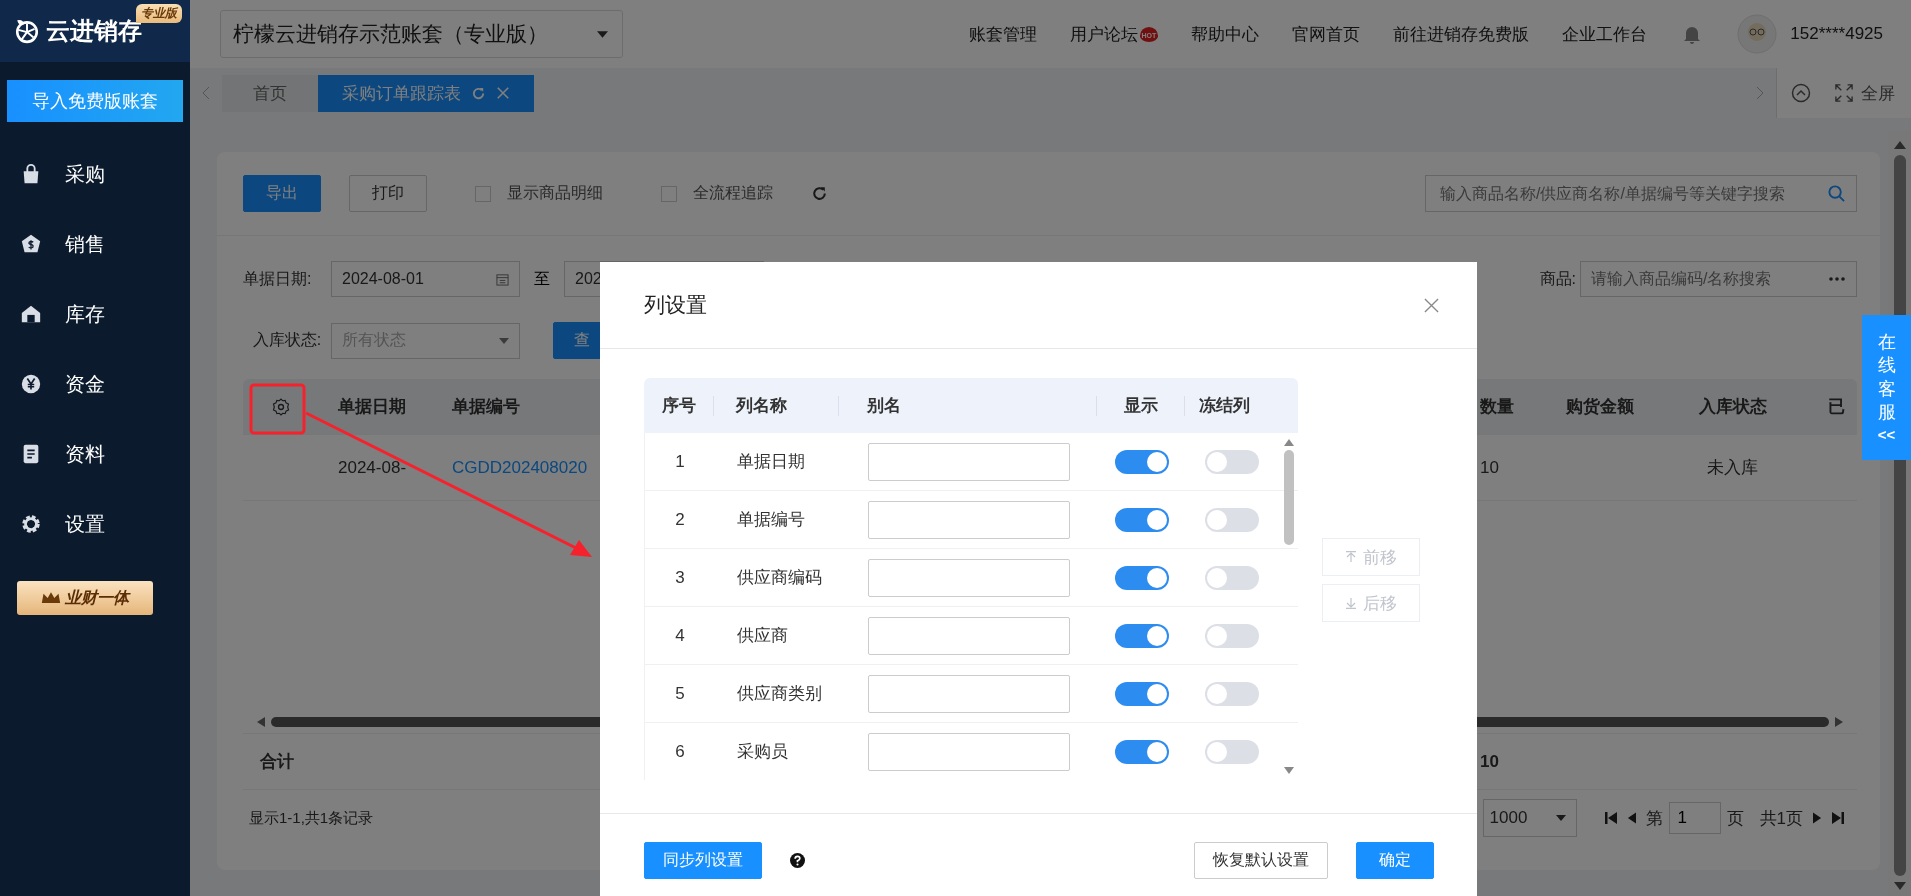  Describe the element at coordinates (1289, 497) in the screenshot. I see `scrollbar-thumb` at that location.